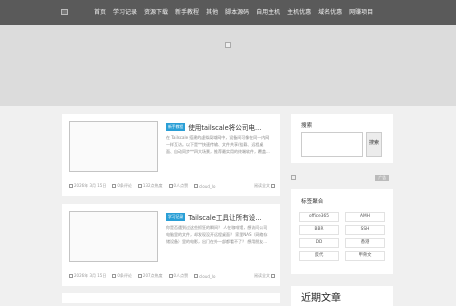 This screenshot has width=456, height=306. Describe the element at coordinates (365, 243) in the screenshot. I see `tag-link: 香港` at that location.